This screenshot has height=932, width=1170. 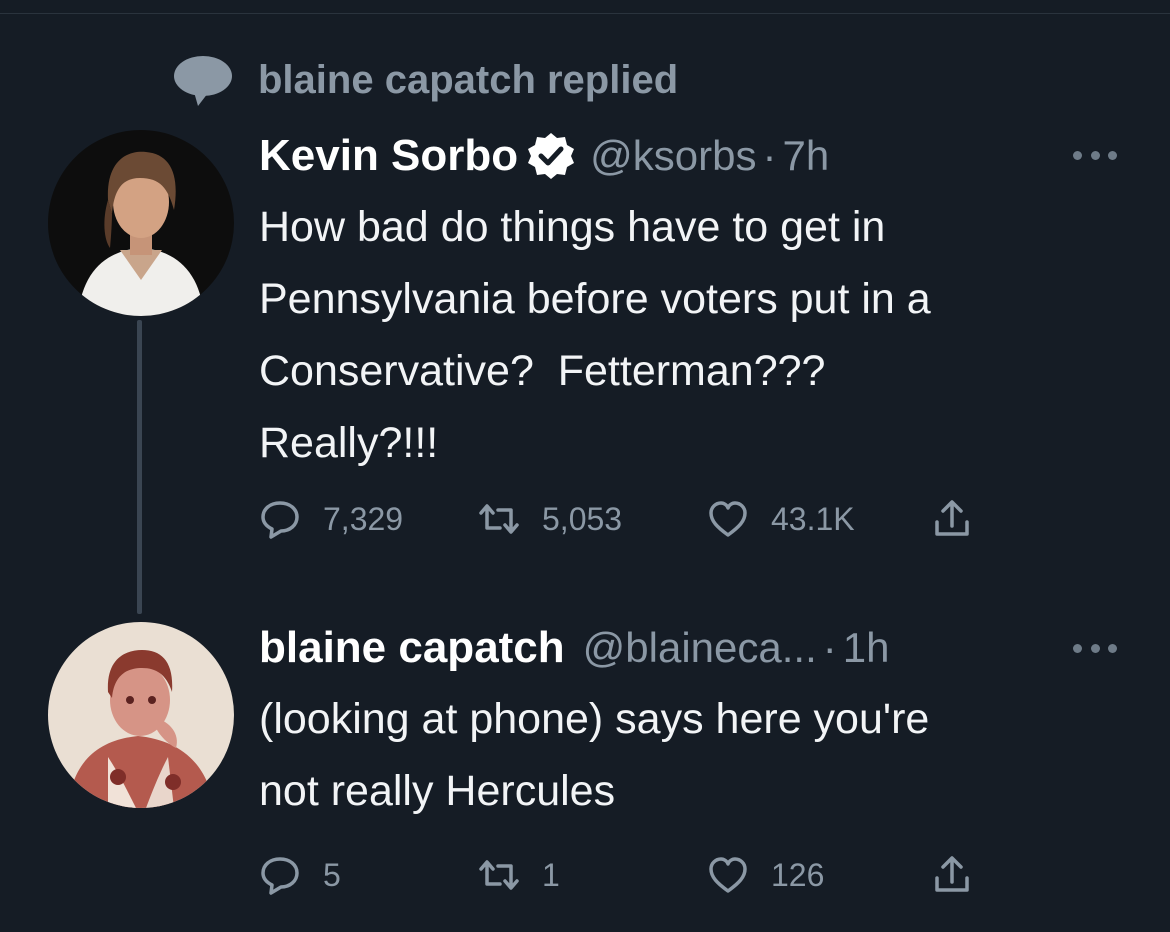 I want to click on reply-context: blaine capatch replied, so click(x=425, y=80).